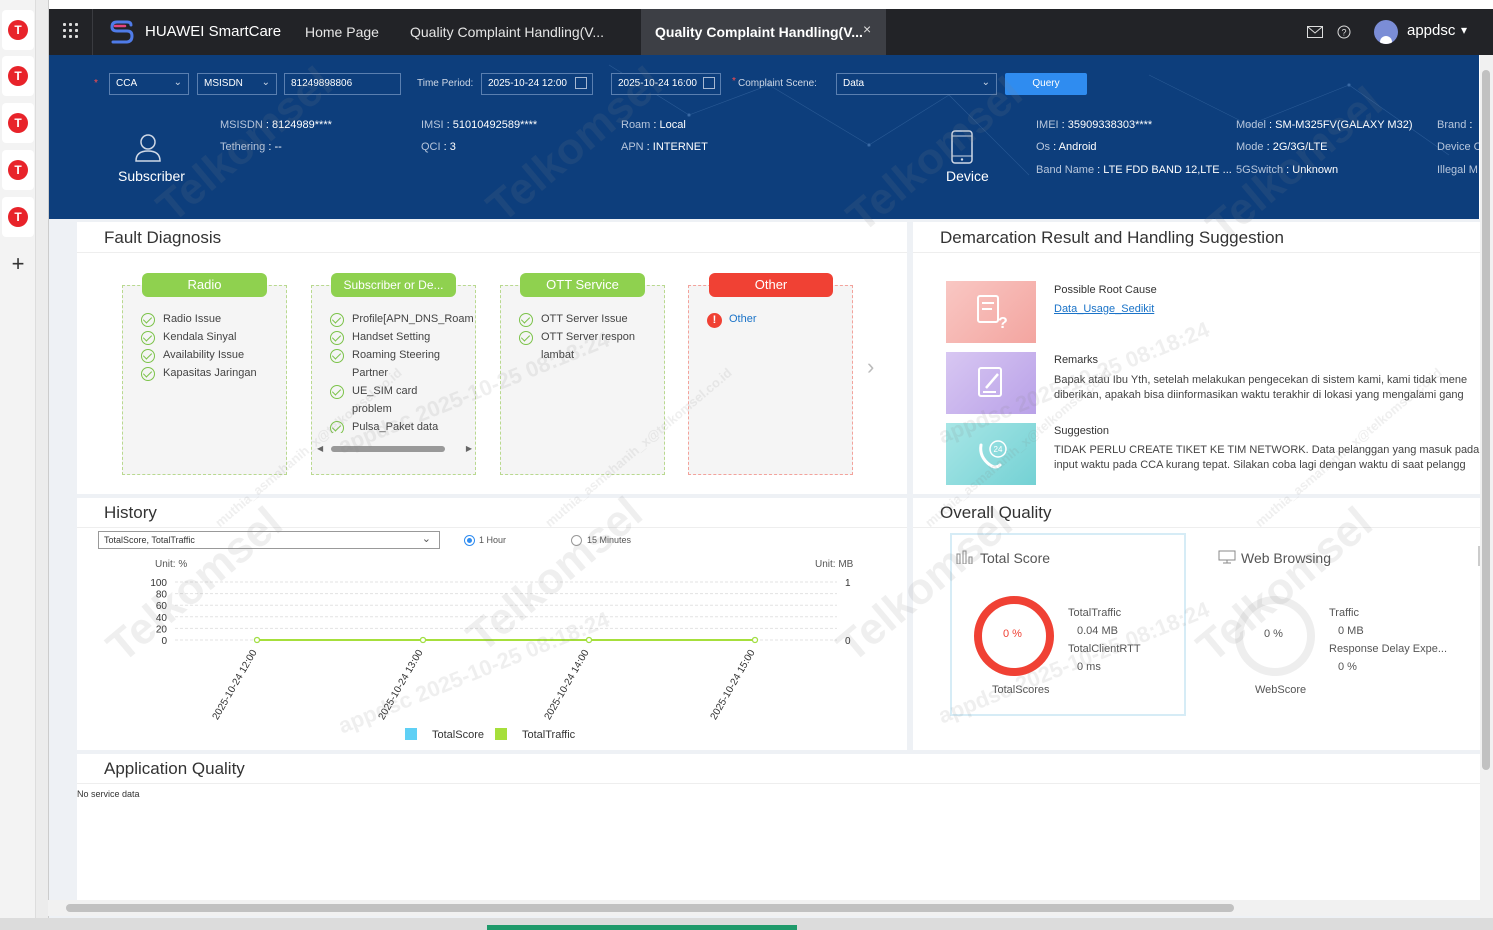 This screenshot has width=1493, height=930. What do you see at coordinates (967, 176) in the screenshot?
I see `device-title: Device` at bounding box center [967, 176].